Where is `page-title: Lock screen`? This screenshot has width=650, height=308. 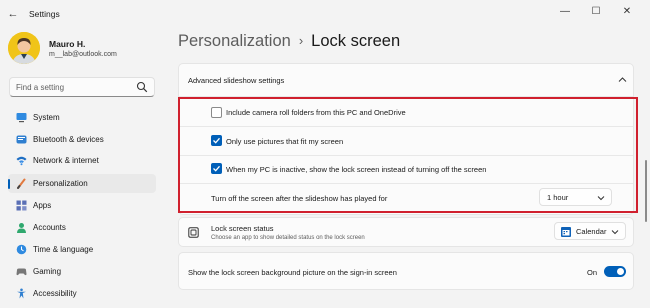
page-title: Lock screen is located at coordinates (356, 41).